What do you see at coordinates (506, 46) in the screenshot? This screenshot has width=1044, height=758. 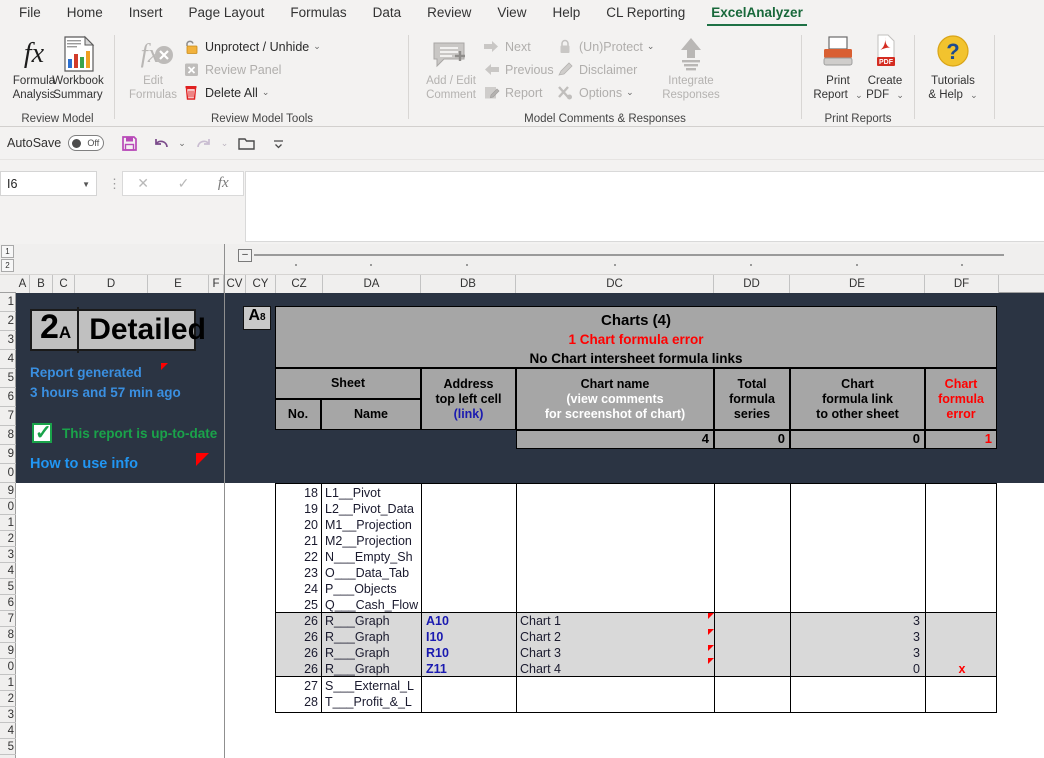 I see `next-button: Next` at bounding box center [506, 46].